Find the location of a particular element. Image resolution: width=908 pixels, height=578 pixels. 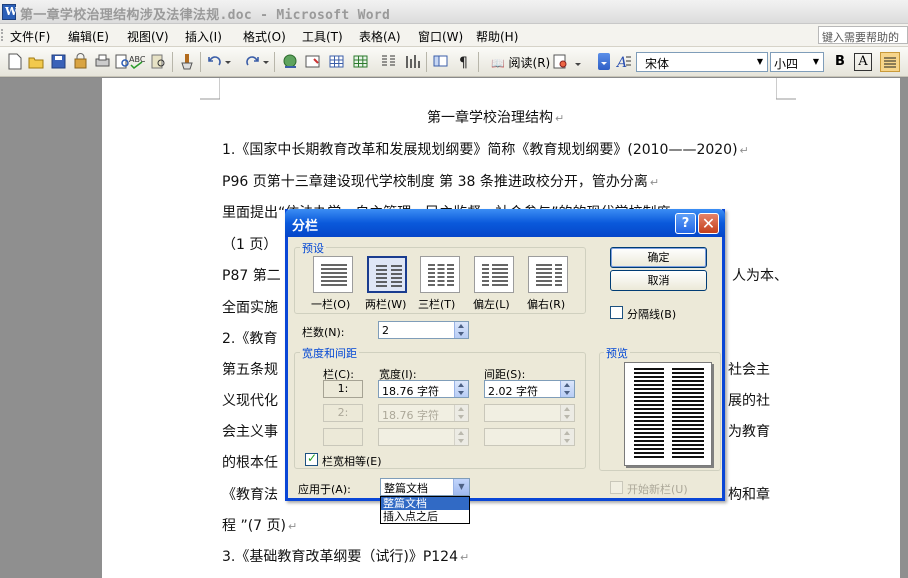

left-column-icon is located at coordinates (495, 275).